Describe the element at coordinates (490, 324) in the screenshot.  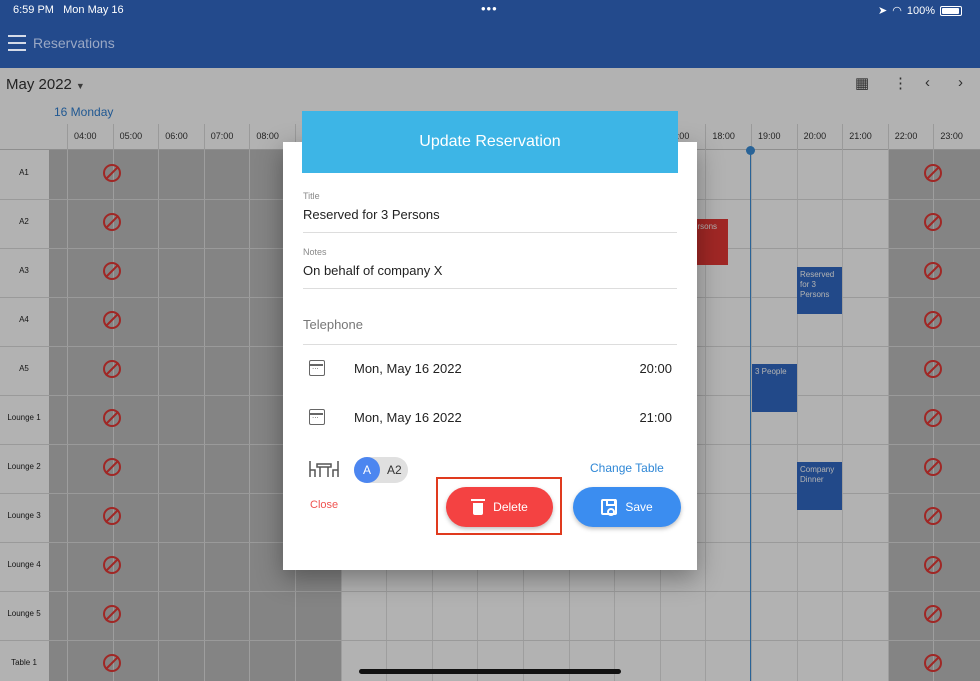
I see `telephone-input: Telephone` at that location.